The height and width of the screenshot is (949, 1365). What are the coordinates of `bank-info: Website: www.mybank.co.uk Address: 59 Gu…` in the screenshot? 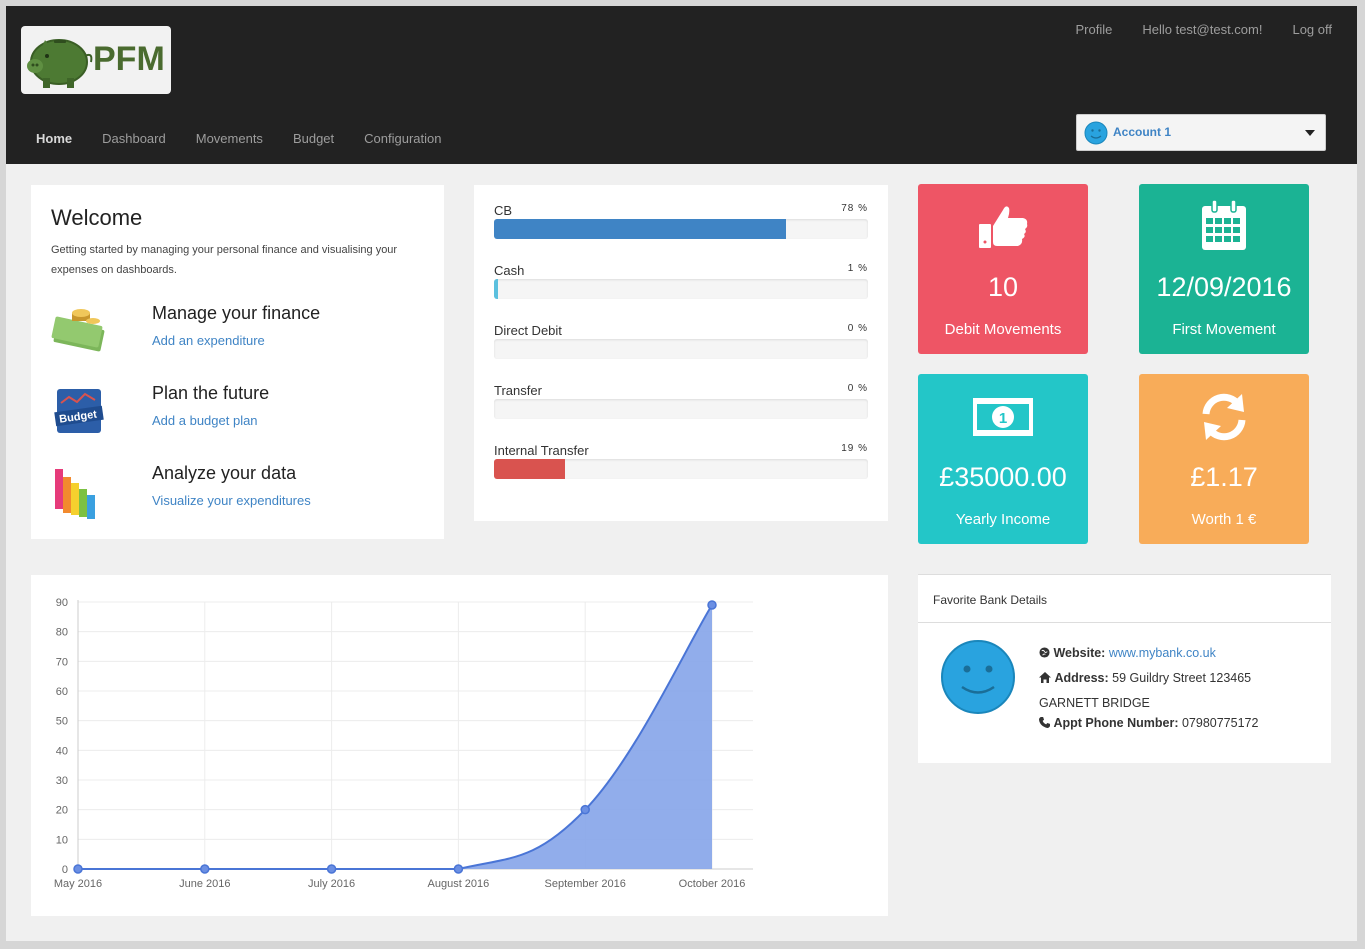 It's located at (1148, 688).